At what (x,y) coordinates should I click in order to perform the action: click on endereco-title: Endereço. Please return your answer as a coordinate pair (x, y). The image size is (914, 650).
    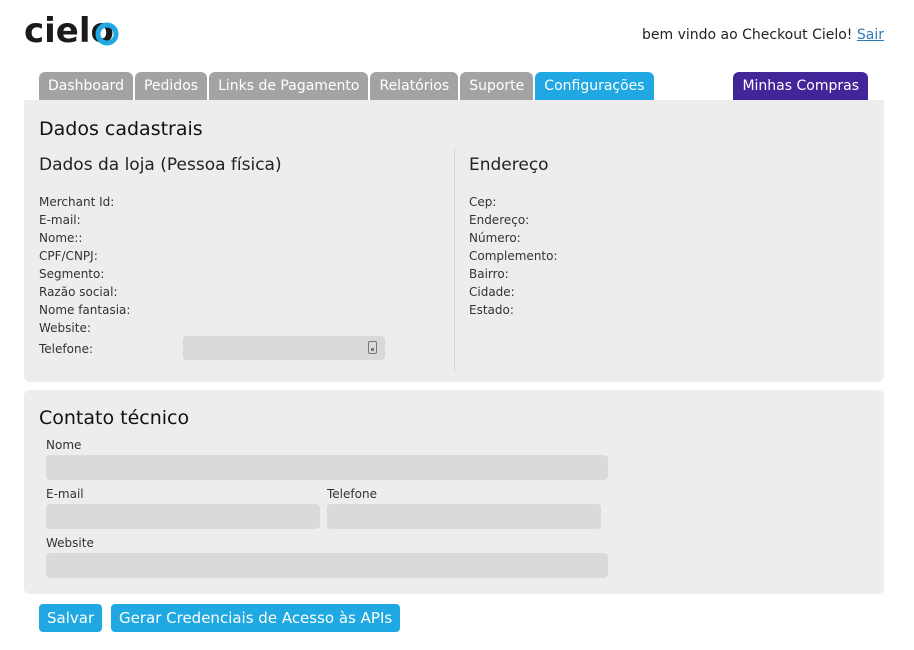
    Looking at the image, I should click on (509, 165).